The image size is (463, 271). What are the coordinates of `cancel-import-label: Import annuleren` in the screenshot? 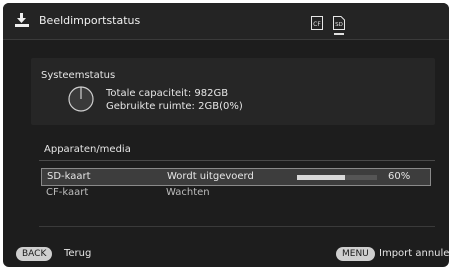 It's located at (414, 253).